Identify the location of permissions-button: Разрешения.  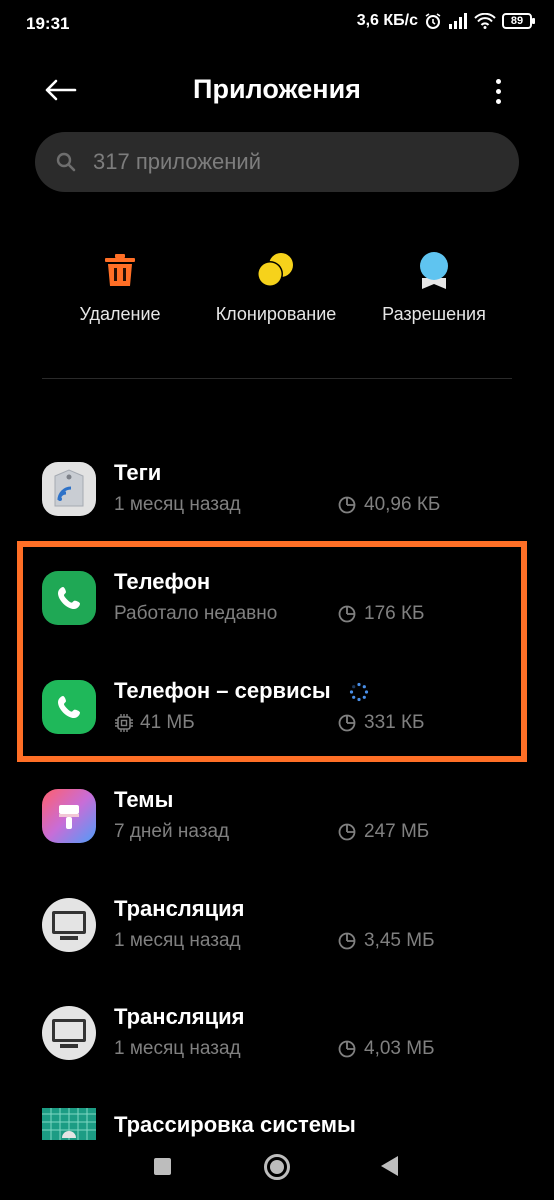
(434, 286).